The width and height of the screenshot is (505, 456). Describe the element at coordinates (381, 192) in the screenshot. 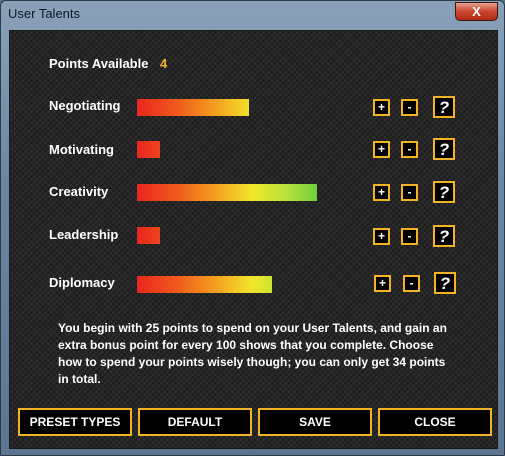

I see `creativity-plus-button: +` at that location.